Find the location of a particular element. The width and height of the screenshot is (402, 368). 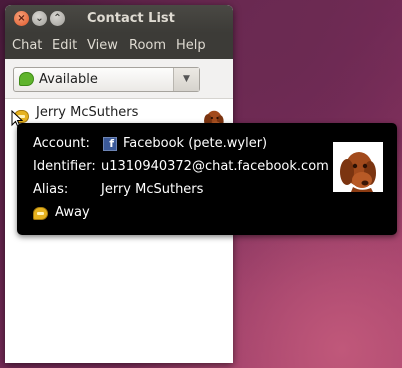

dropdown-arrow-icon: ▼ is located at coordinates (186, 79).